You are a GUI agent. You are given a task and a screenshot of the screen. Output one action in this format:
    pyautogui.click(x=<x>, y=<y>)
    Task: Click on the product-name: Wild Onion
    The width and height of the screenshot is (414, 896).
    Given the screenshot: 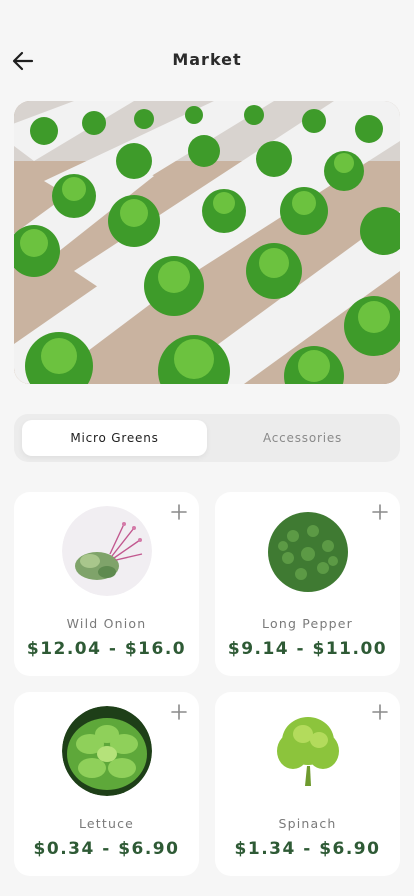 What is the action you would take?
    pyautogui.click(x=106, y=623)
    